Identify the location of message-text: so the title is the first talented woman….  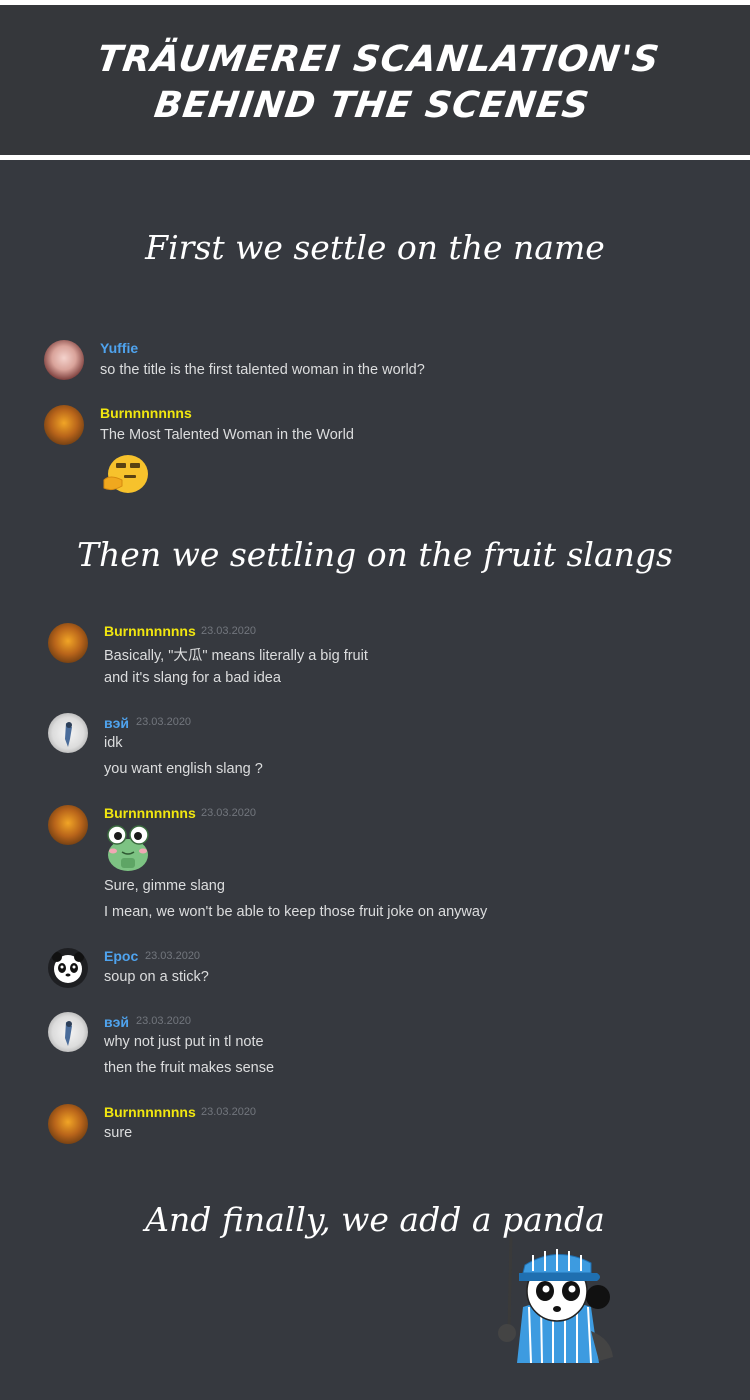
(262, 370).